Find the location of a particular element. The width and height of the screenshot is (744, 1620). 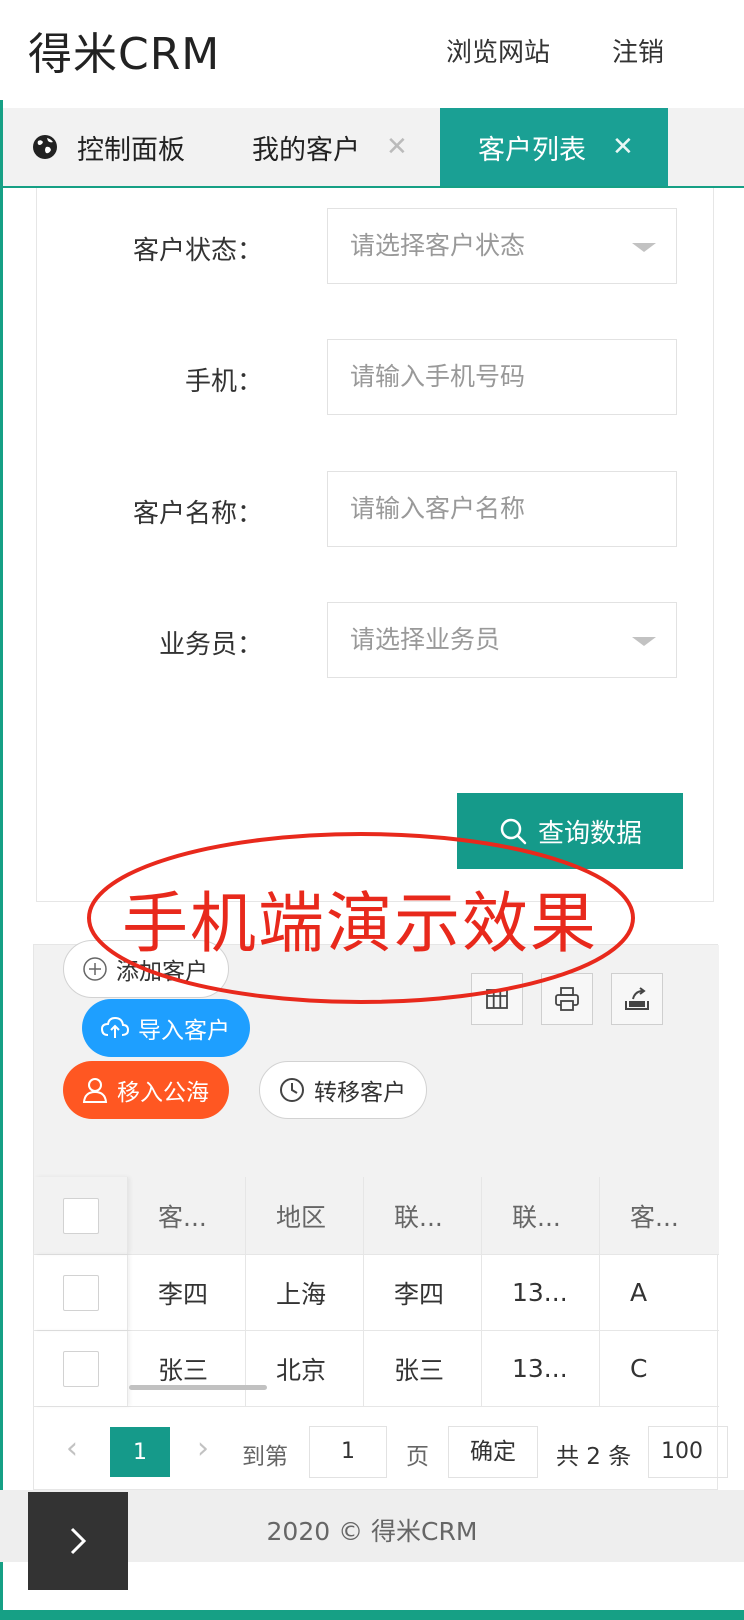

tab-dashboard: 控制面板 is located at coordinates (108, 147).